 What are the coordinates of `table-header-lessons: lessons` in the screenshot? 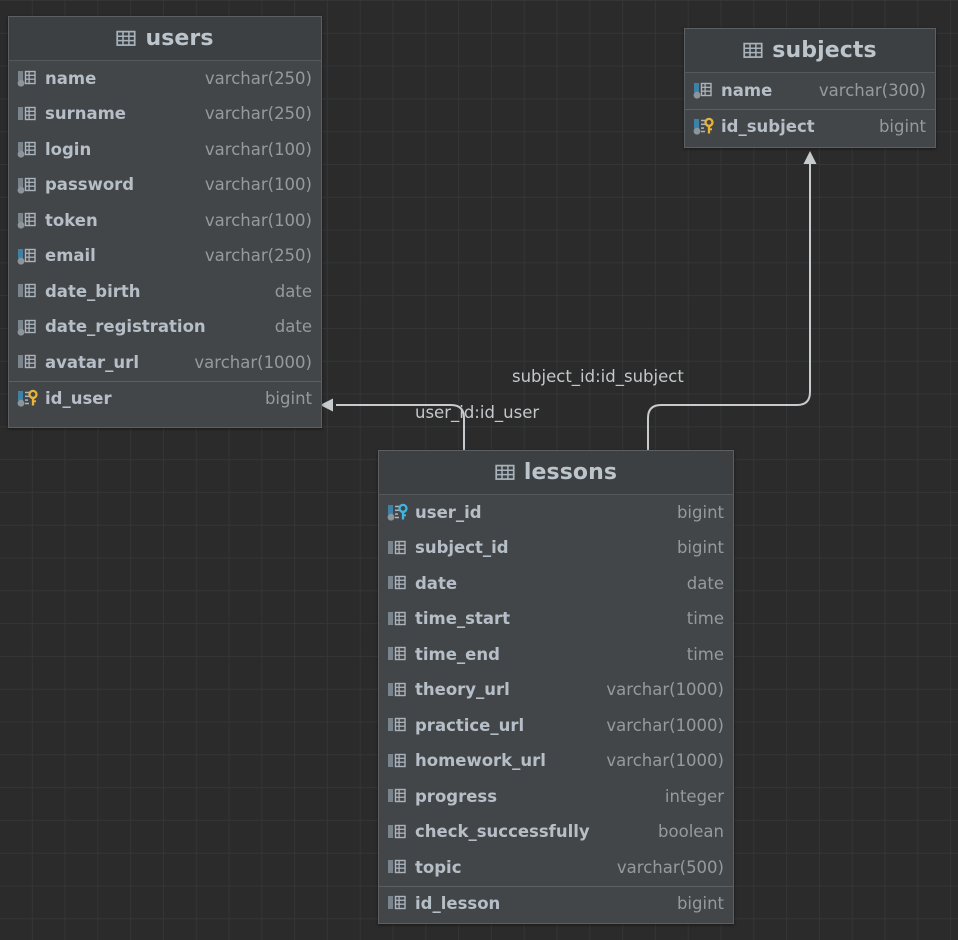 It's located at (556, 473).